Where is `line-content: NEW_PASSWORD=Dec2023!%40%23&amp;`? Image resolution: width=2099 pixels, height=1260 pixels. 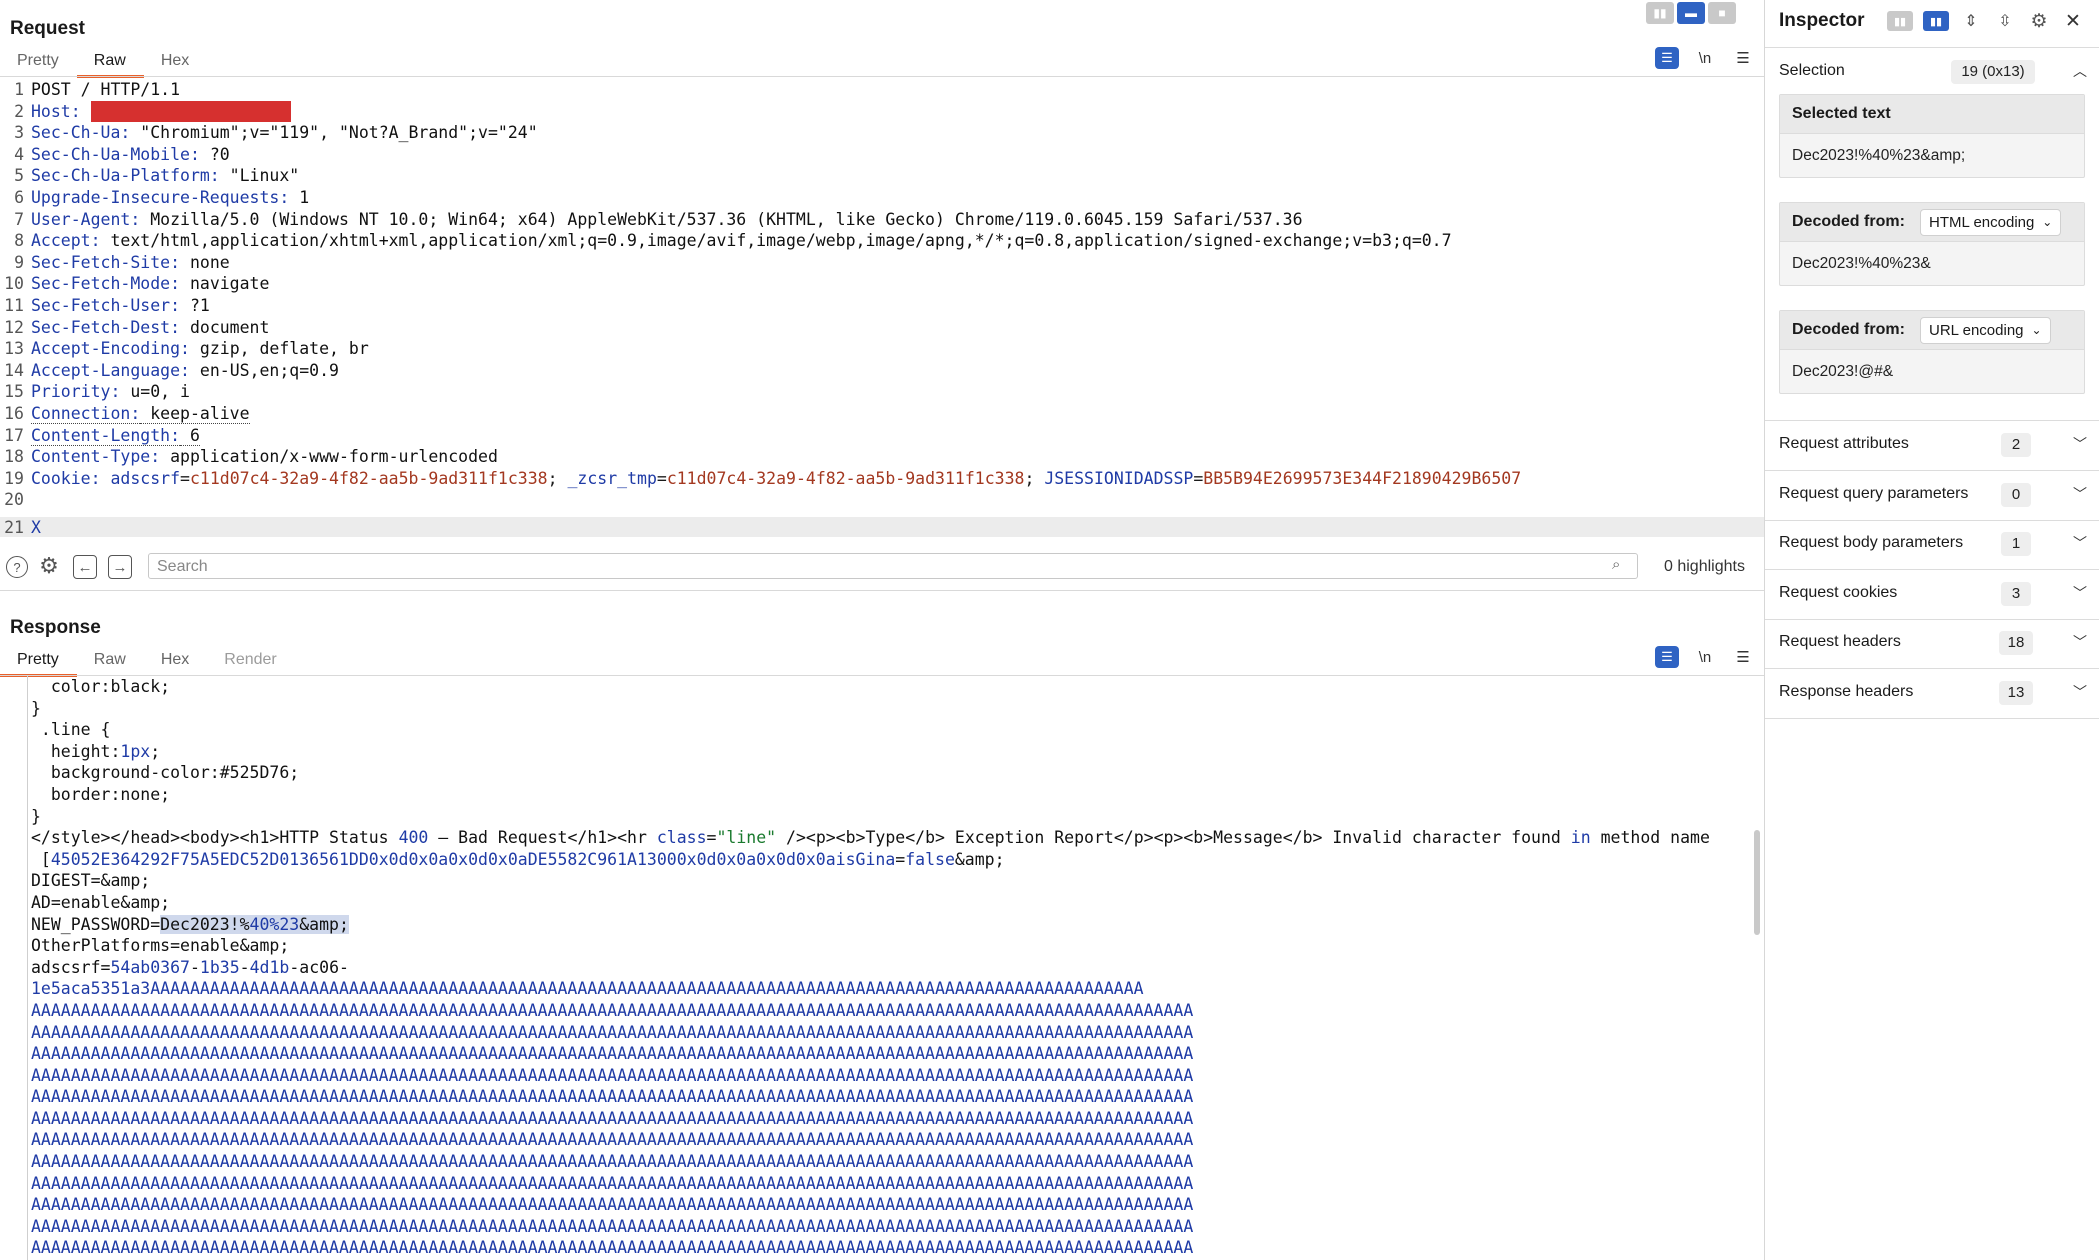
line-content: NEW_PASSWORD=Dec2023!%40%23&amp; is located at coordinates (190, 925).